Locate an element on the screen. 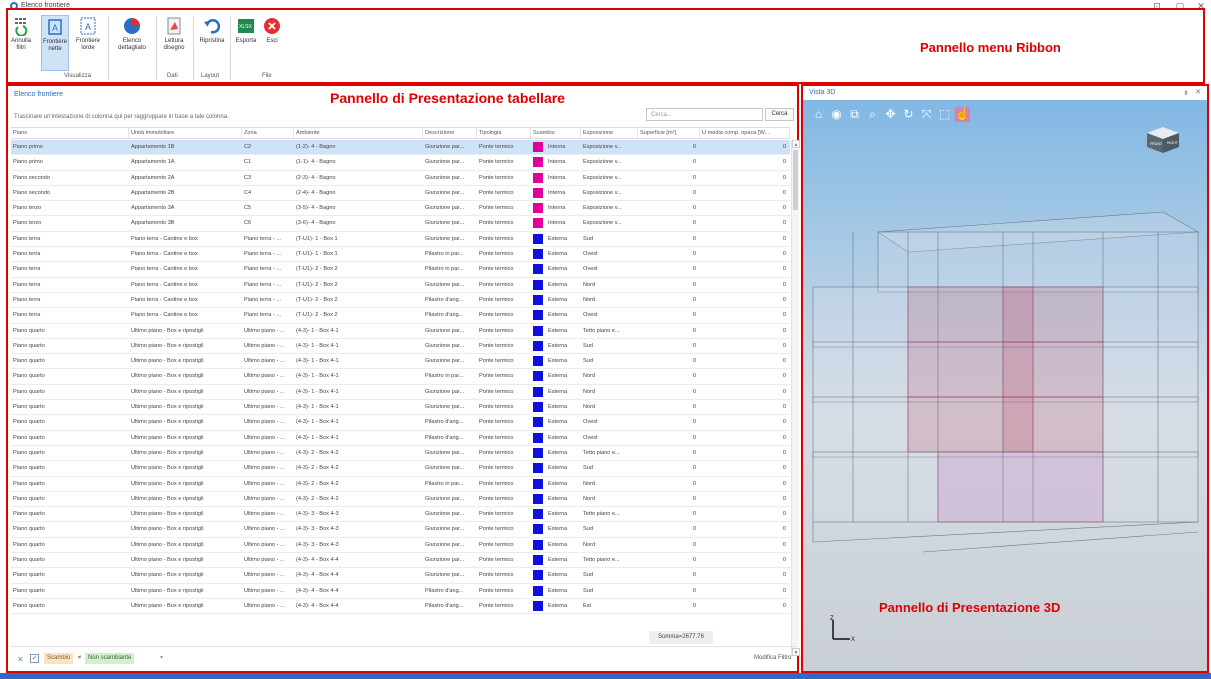 The image size is (1211, 679). scroll-up-icon: ▲ is located at coordinates (796, 144).